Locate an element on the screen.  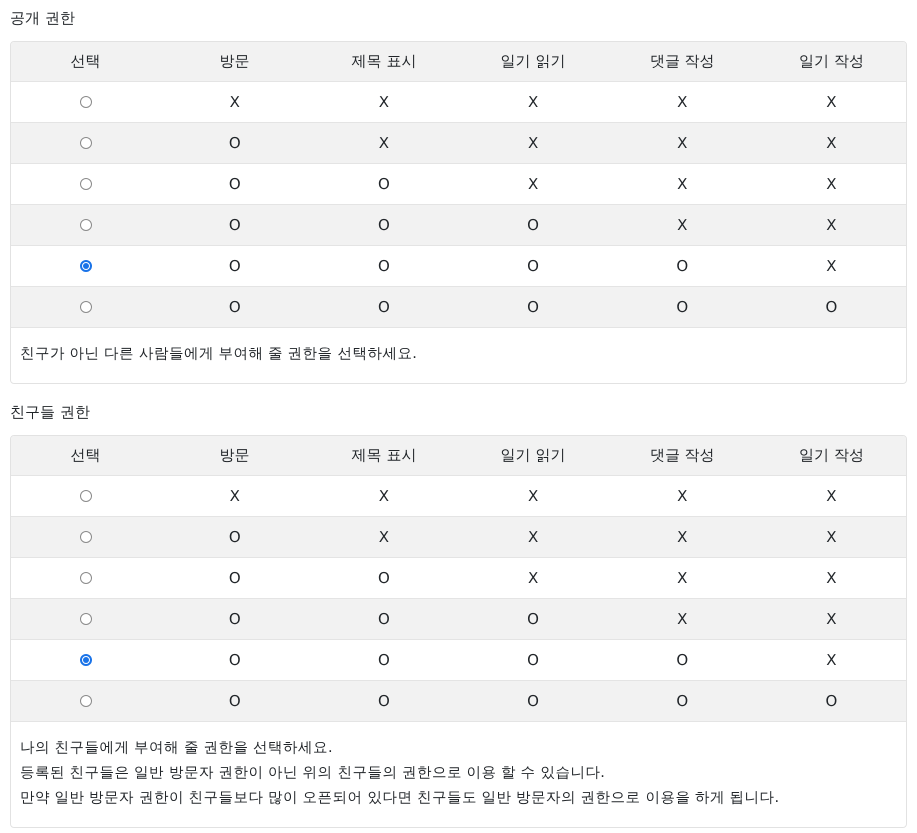
help-text: 만약 일반 방문자 권한이 친구들보다 많이 오픈되어 있다면 친구들도 일반 방문자의 권한으로 이용을 하게 됩니다. is located at coordinates (400, 798).